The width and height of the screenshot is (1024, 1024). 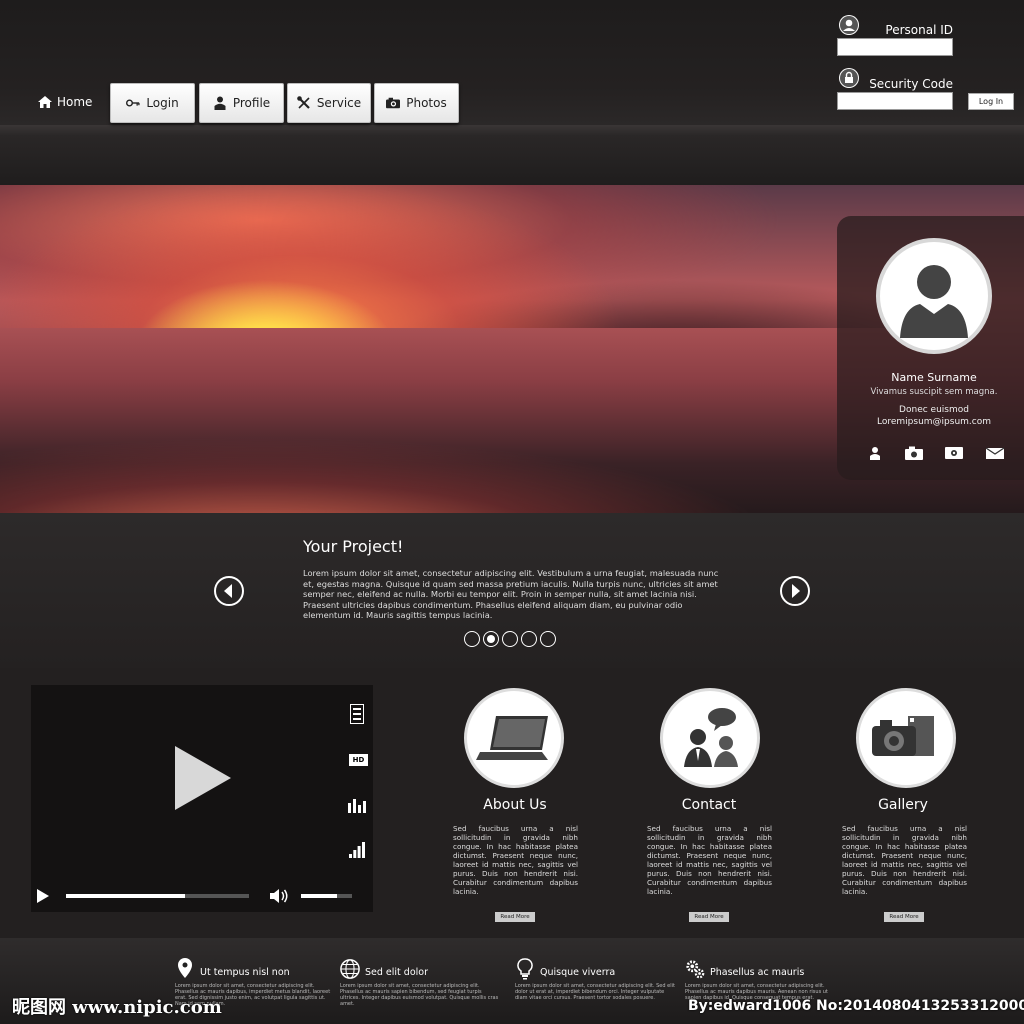 What do you see at coordinates (930, 422) in the screenshot?
I see `profile-email: Loremipsum@ipsum.com` at bounding box center [930, 422].